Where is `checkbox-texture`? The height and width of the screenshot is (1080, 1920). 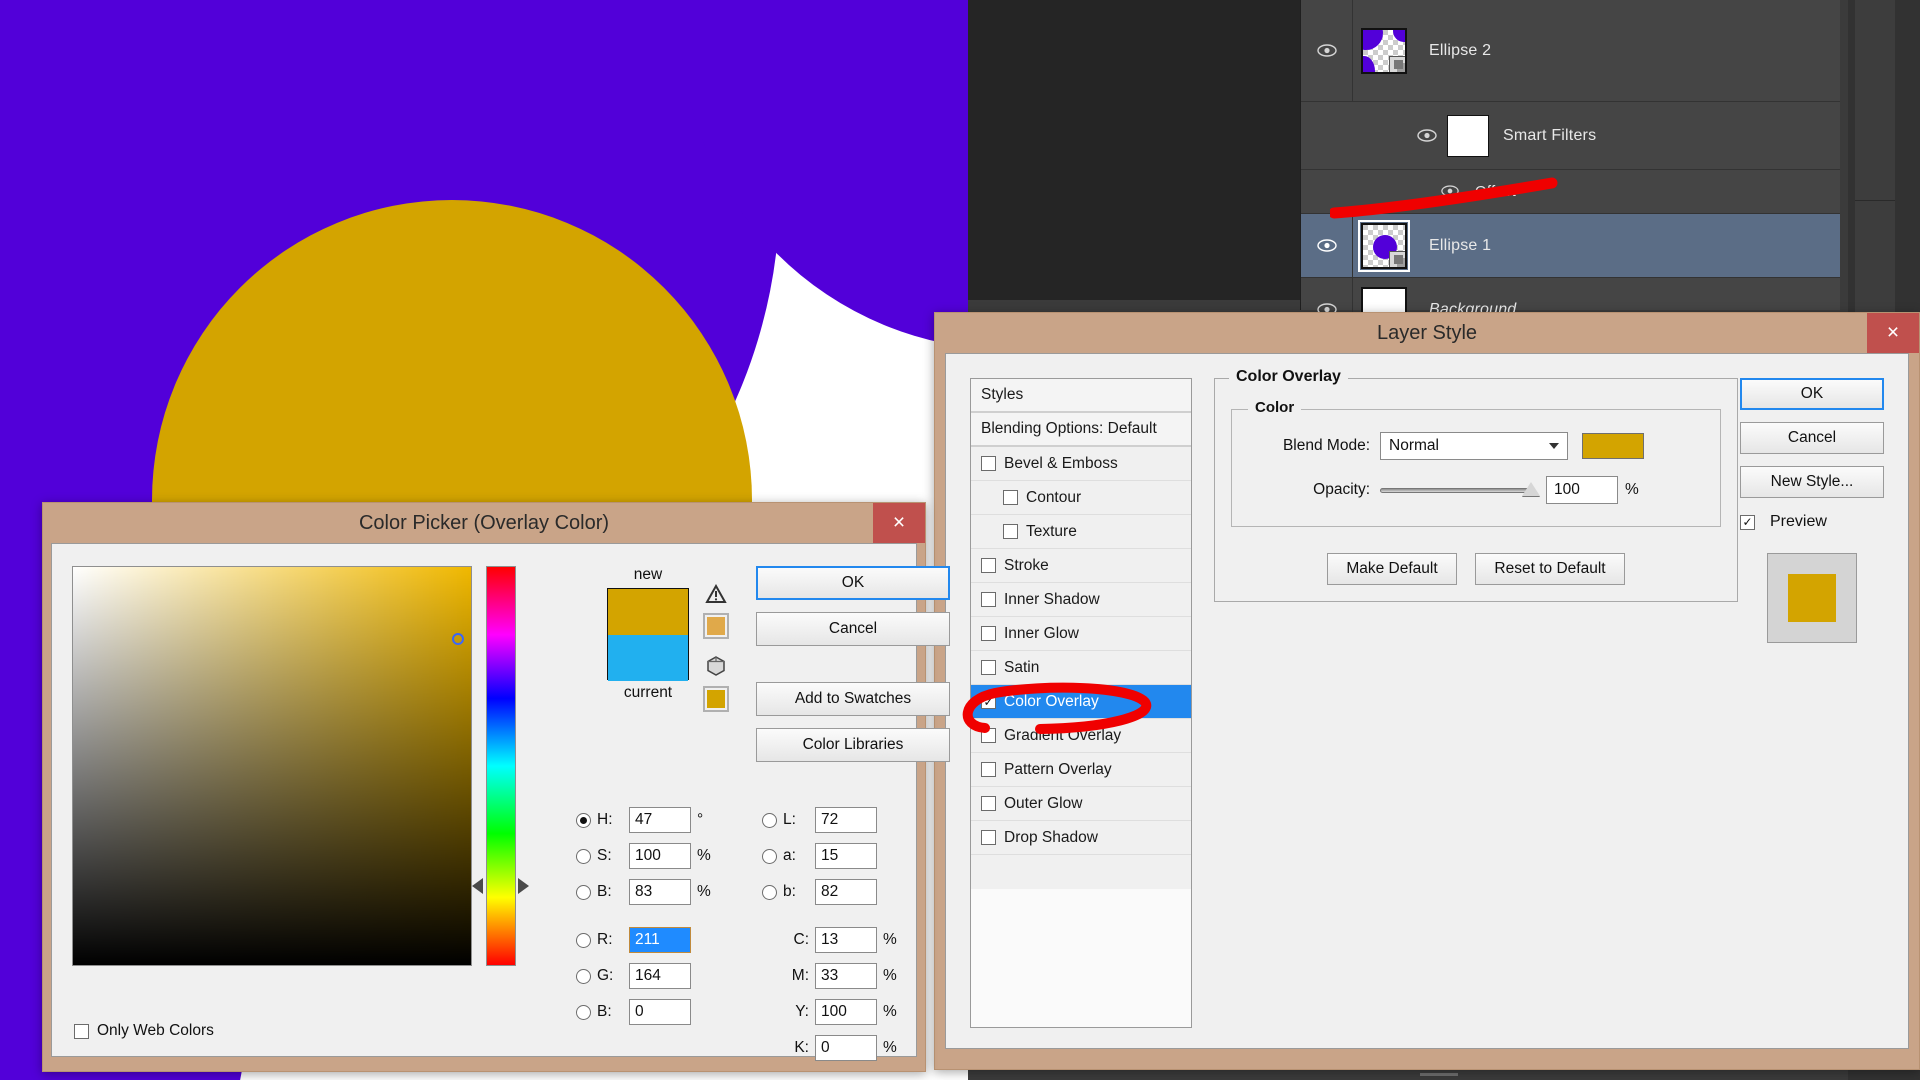 checkbox-texture is located at coordinates (1010, 531).